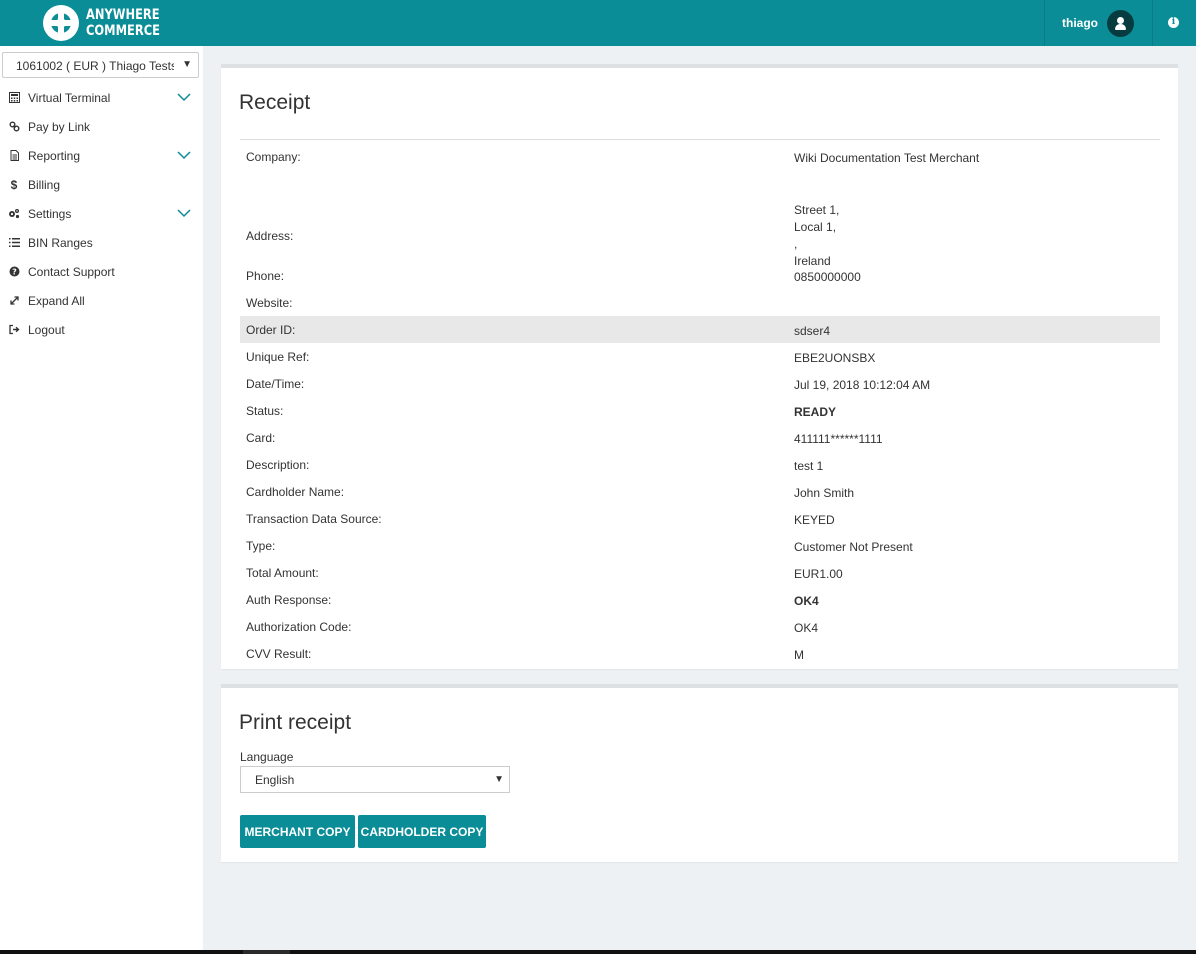  Describe the element at coordinates (314, 519) in the screenshot. I see `row-label: Transaction Data Source:` at that location.